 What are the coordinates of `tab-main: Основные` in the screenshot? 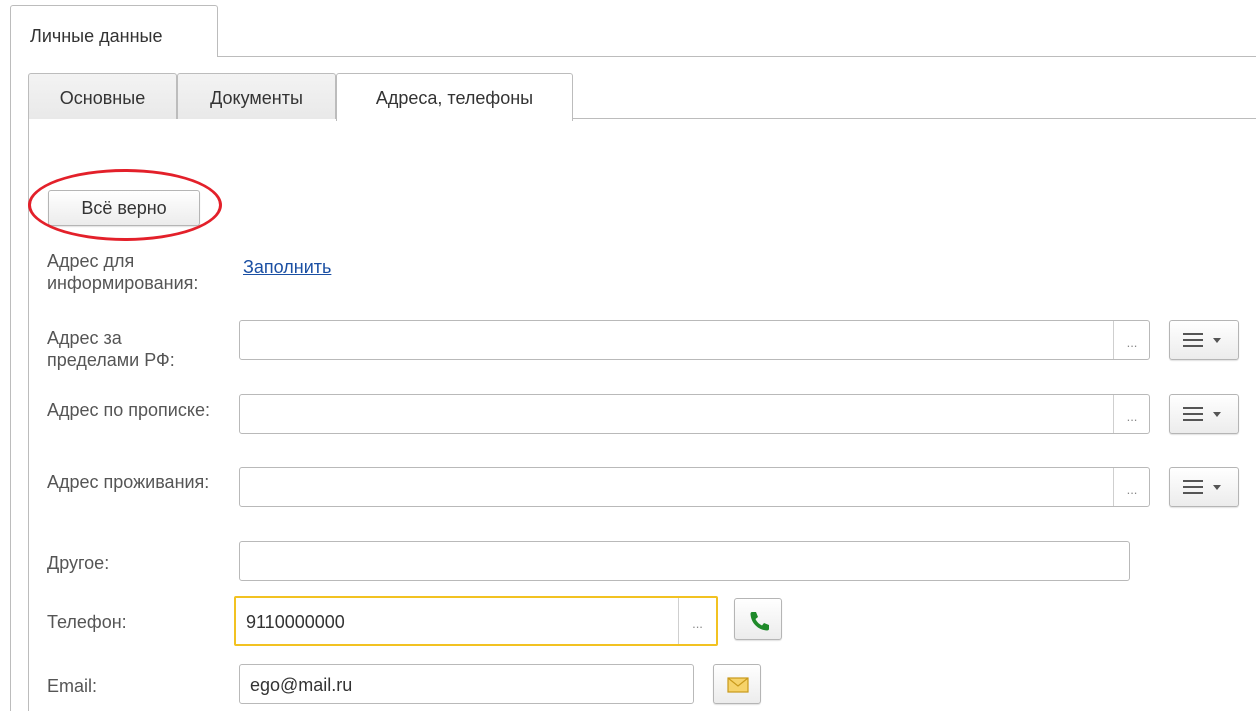 It's located at (102, 96).